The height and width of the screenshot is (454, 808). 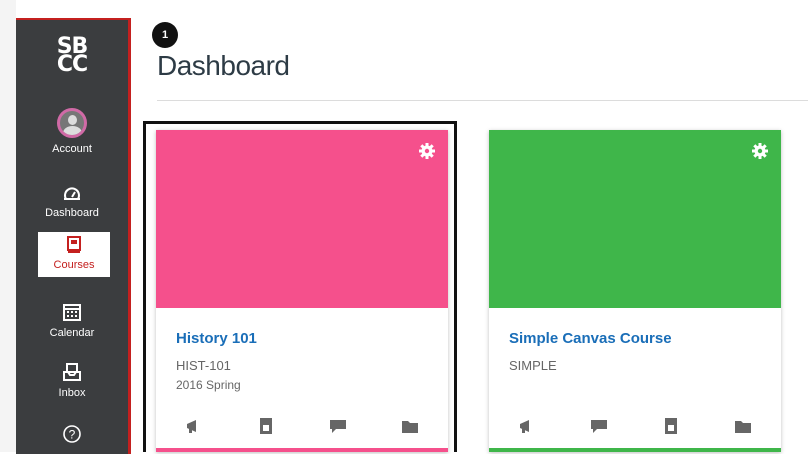 I want to click on nav-item-dashboard: Dashboard, so click(x=72, y=201).